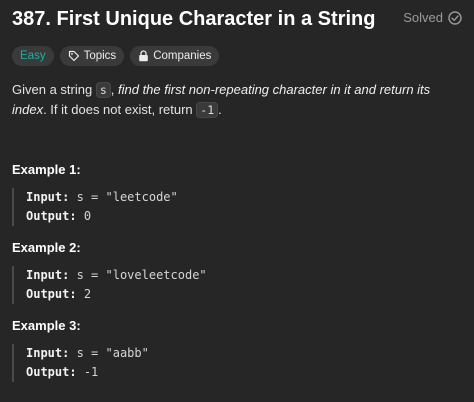 This screenshot has width=474, height=402. I want to click on example-1-title: Example 1:, so click(46, 169).